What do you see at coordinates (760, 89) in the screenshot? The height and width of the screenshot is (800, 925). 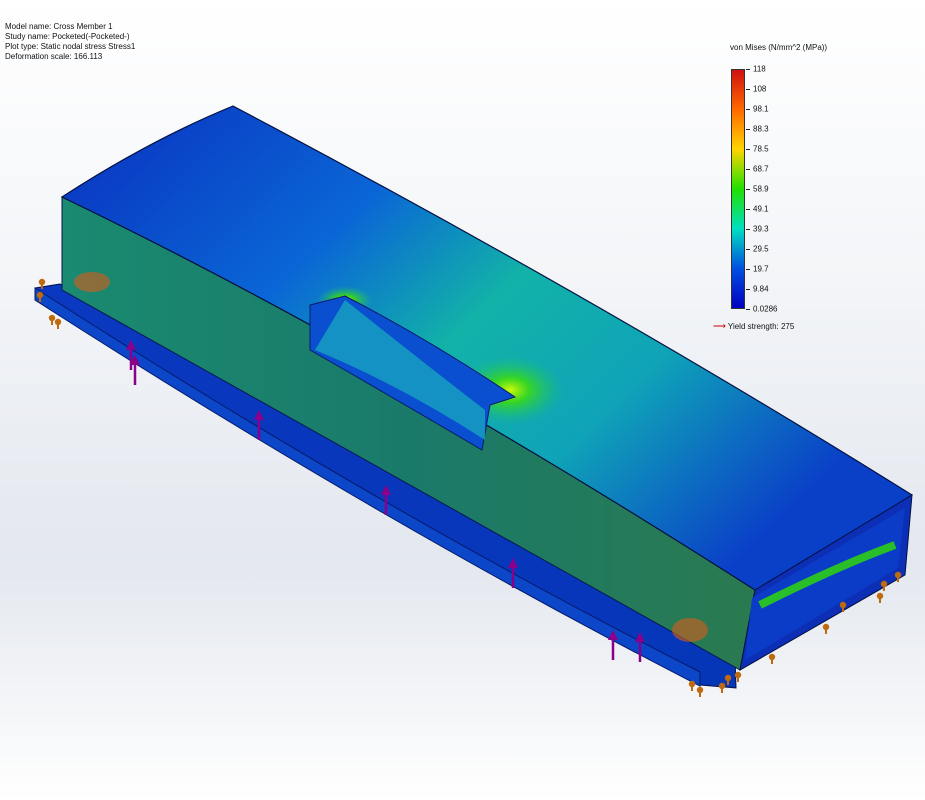 I see `legend-tick-label: 108` at bounding box center [760, 89].